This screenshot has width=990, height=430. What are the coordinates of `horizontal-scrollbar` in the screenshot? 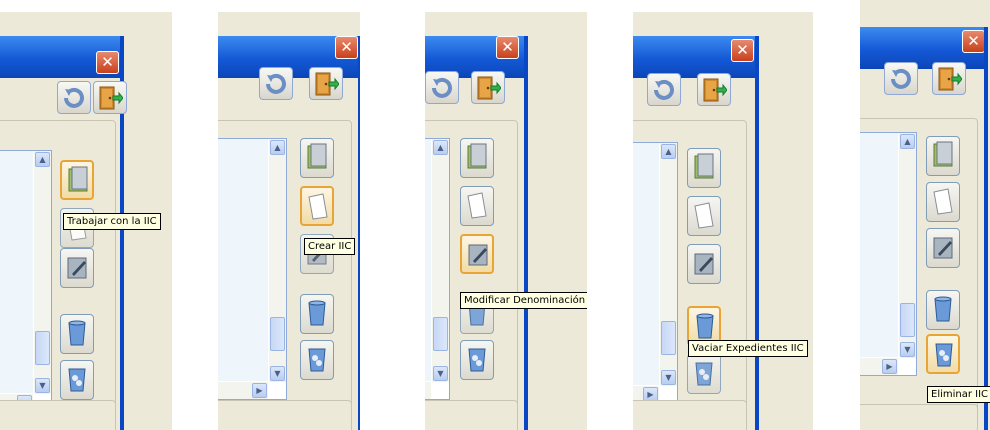 It's located at (428, 390).